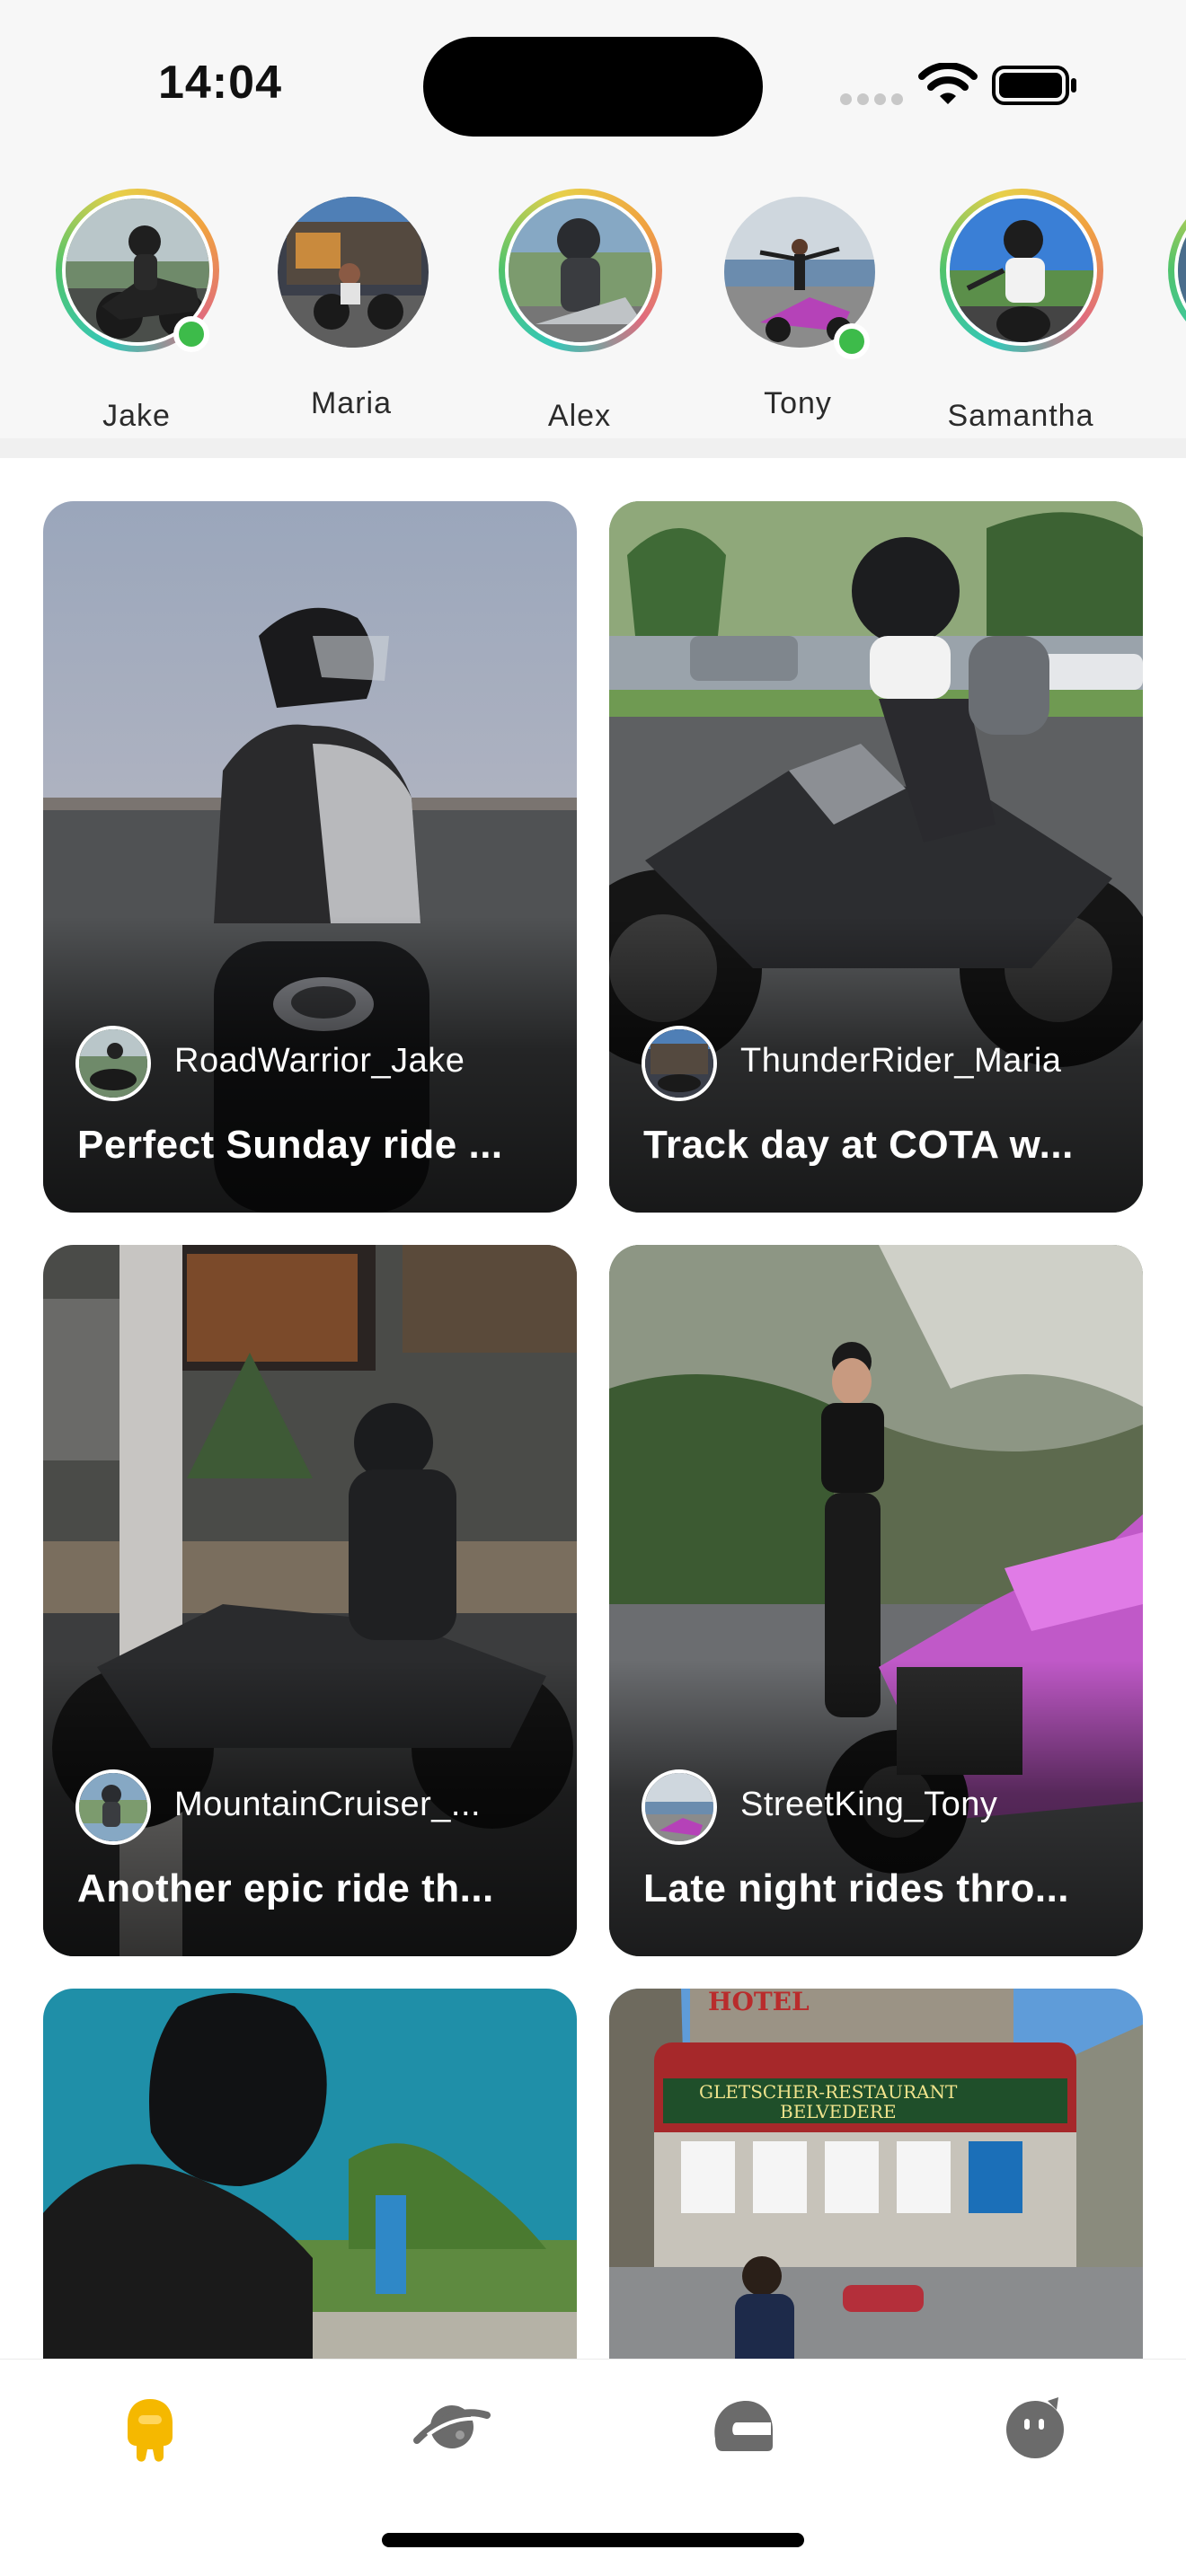  I want to click on battery-icon, so click(1034, 85).